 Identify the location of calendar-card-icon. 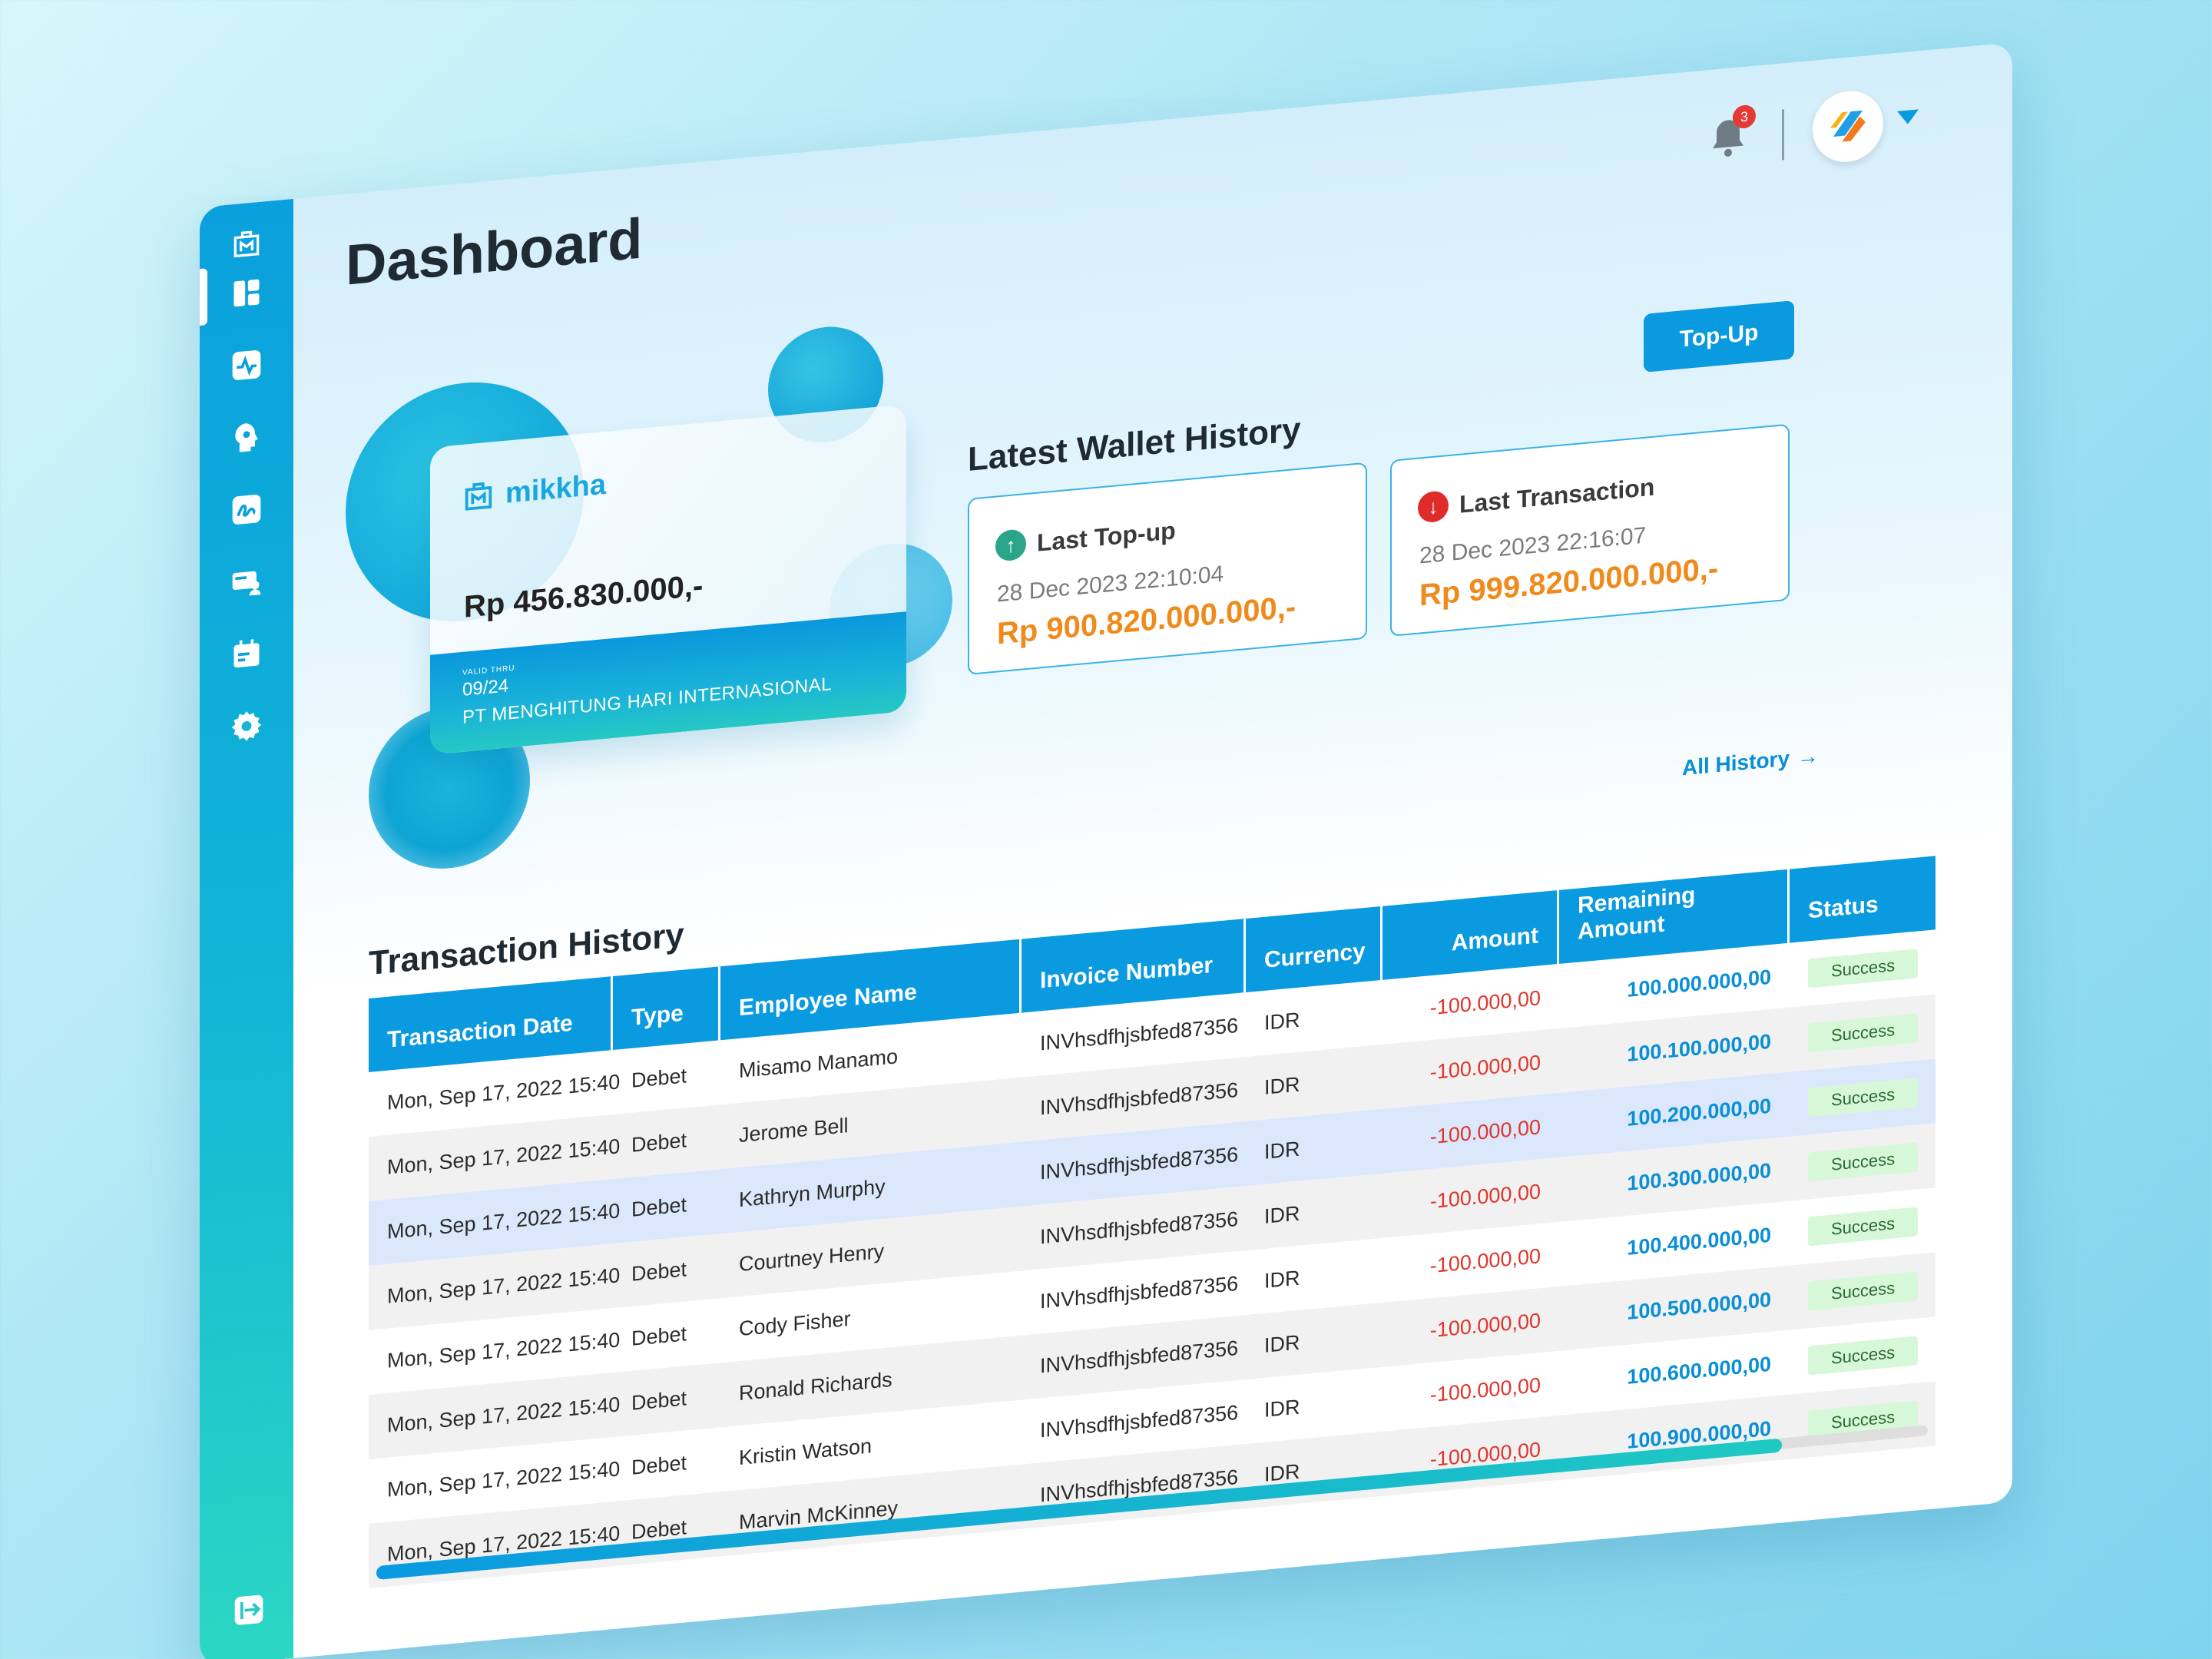
(246, 654).